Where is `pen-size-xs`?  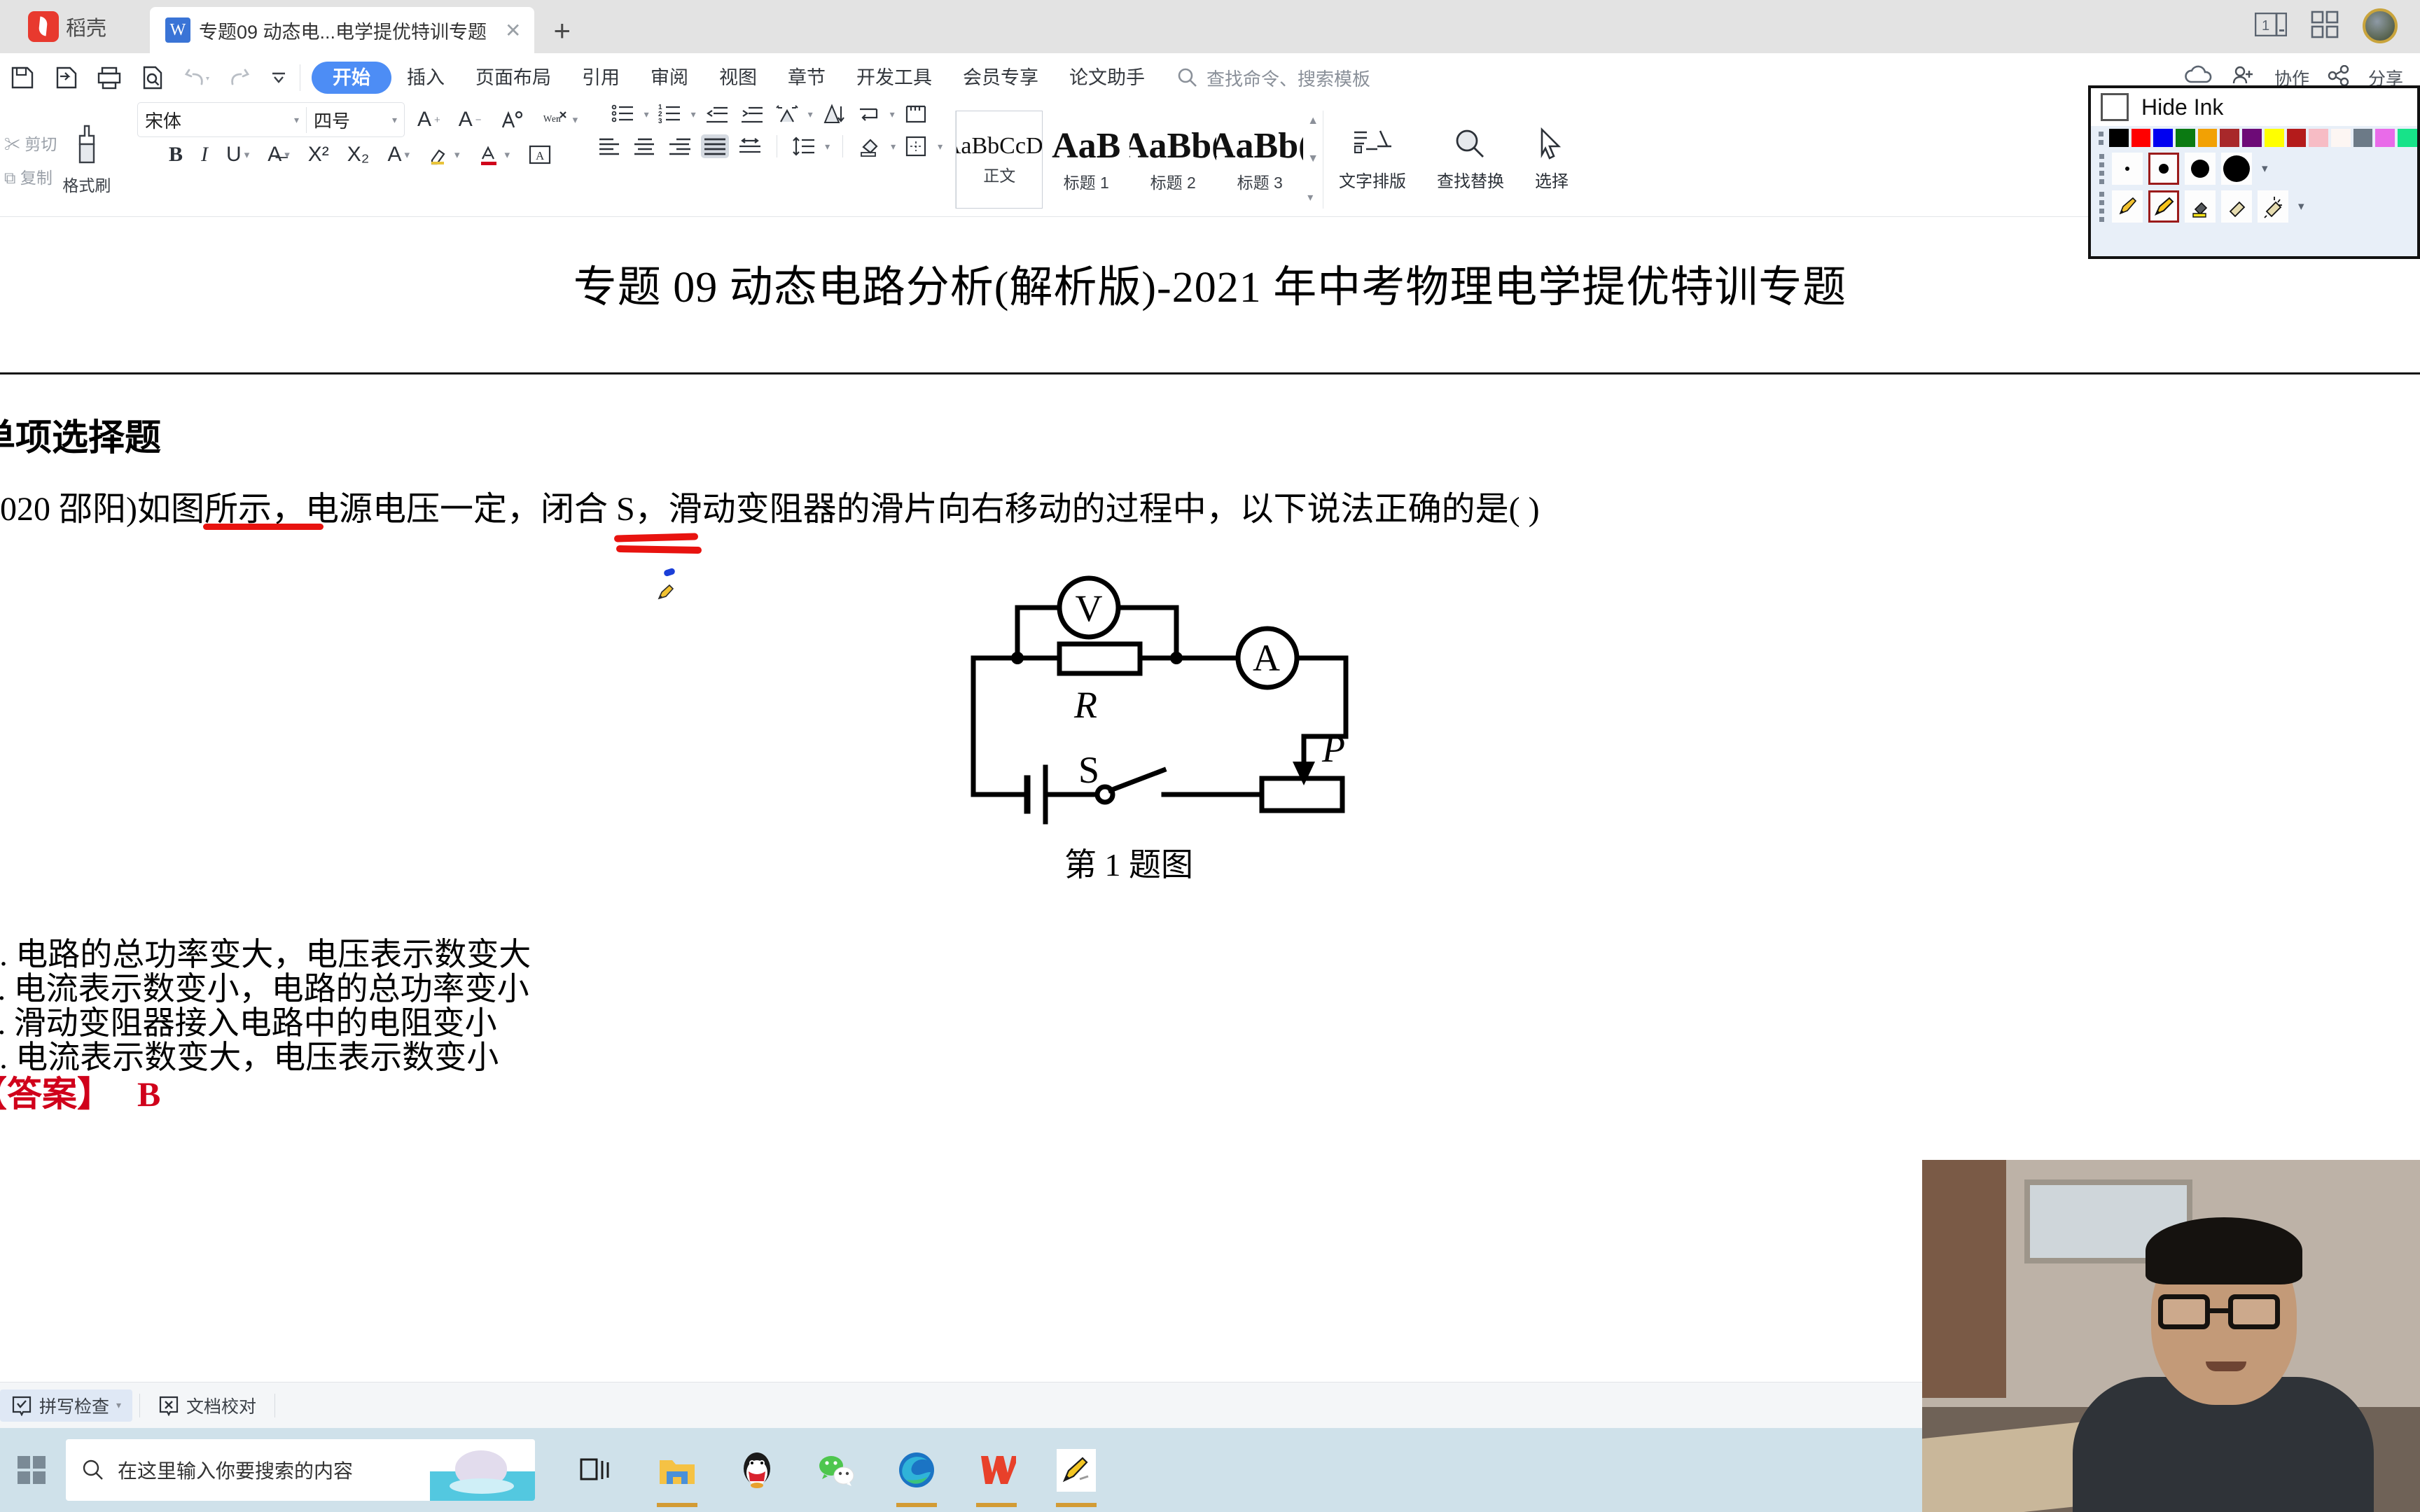 pen-size-xs is located at coordinates (2127, 169).